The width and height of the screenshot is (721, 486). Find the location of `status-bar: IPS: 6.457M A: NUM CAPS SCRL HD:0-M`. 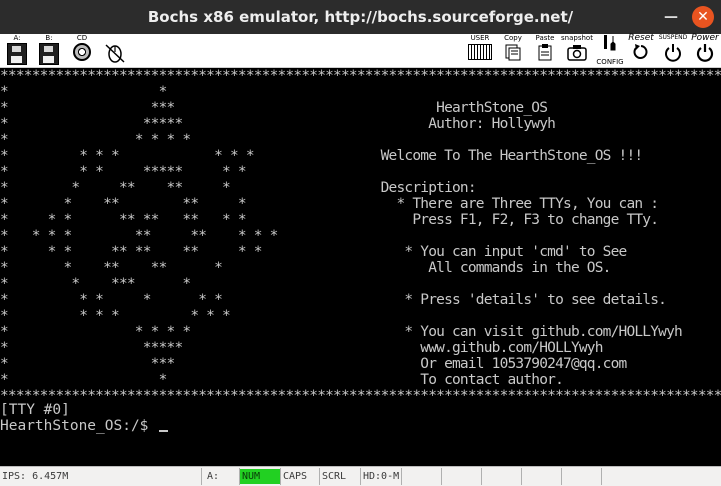

status-bar: IPS: 6.457M A: NUM CAPS SCRL HD:0-M is located at coordinates (360, 476).